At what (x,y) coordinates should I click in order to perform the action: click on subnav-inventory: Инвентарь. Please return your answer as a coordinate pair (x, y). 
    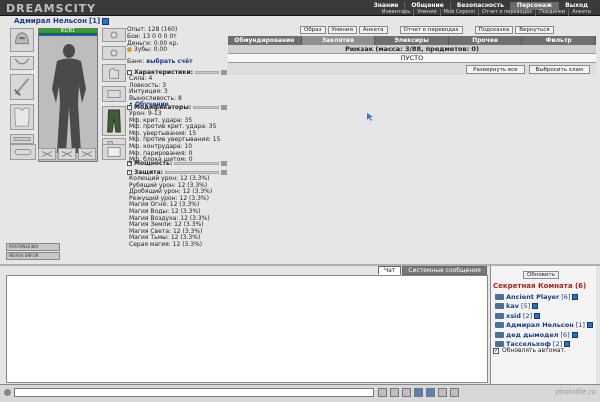
    Looking at the image, I should click on (397, 12).